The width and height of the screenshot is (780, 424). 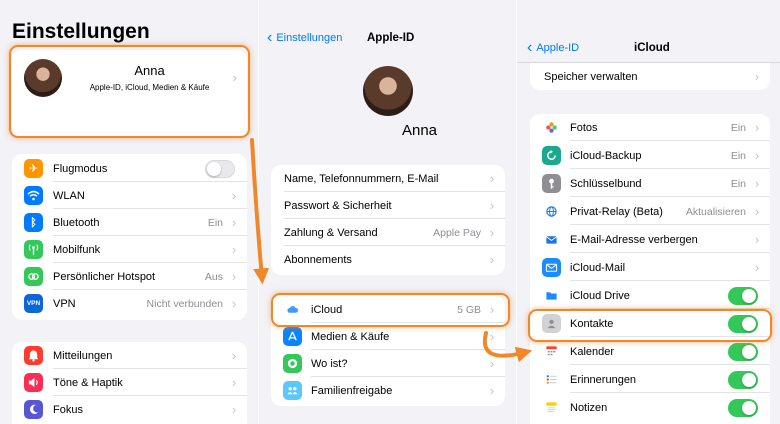 I want to click on row-label: Wo ist?, so click(x=329, y=363).